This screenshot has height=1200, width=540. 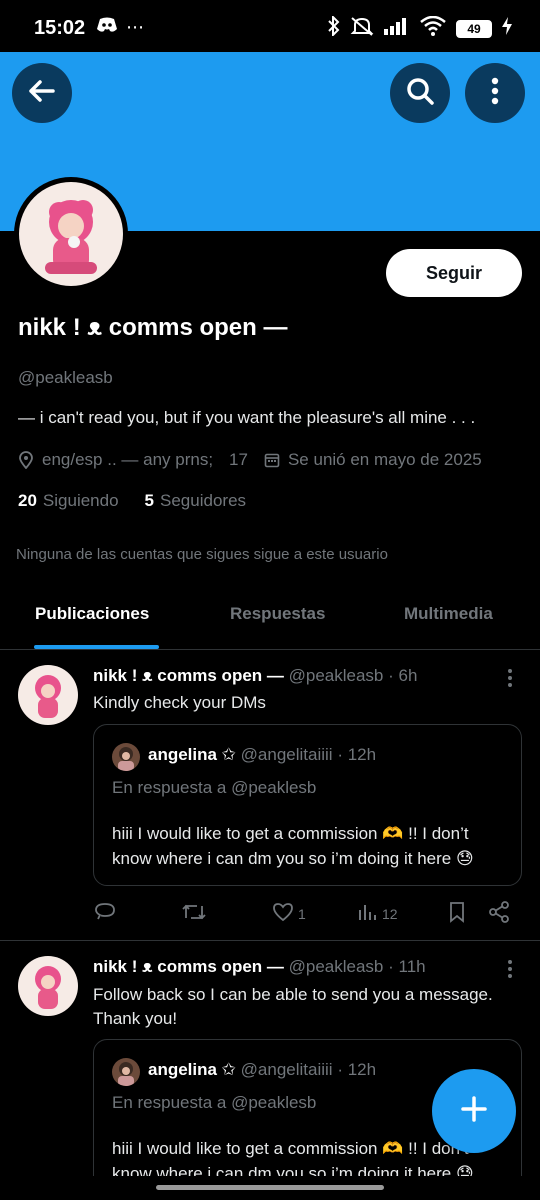 I want to click on tab-posts: Publicaciones, so click(x=92, y=614).